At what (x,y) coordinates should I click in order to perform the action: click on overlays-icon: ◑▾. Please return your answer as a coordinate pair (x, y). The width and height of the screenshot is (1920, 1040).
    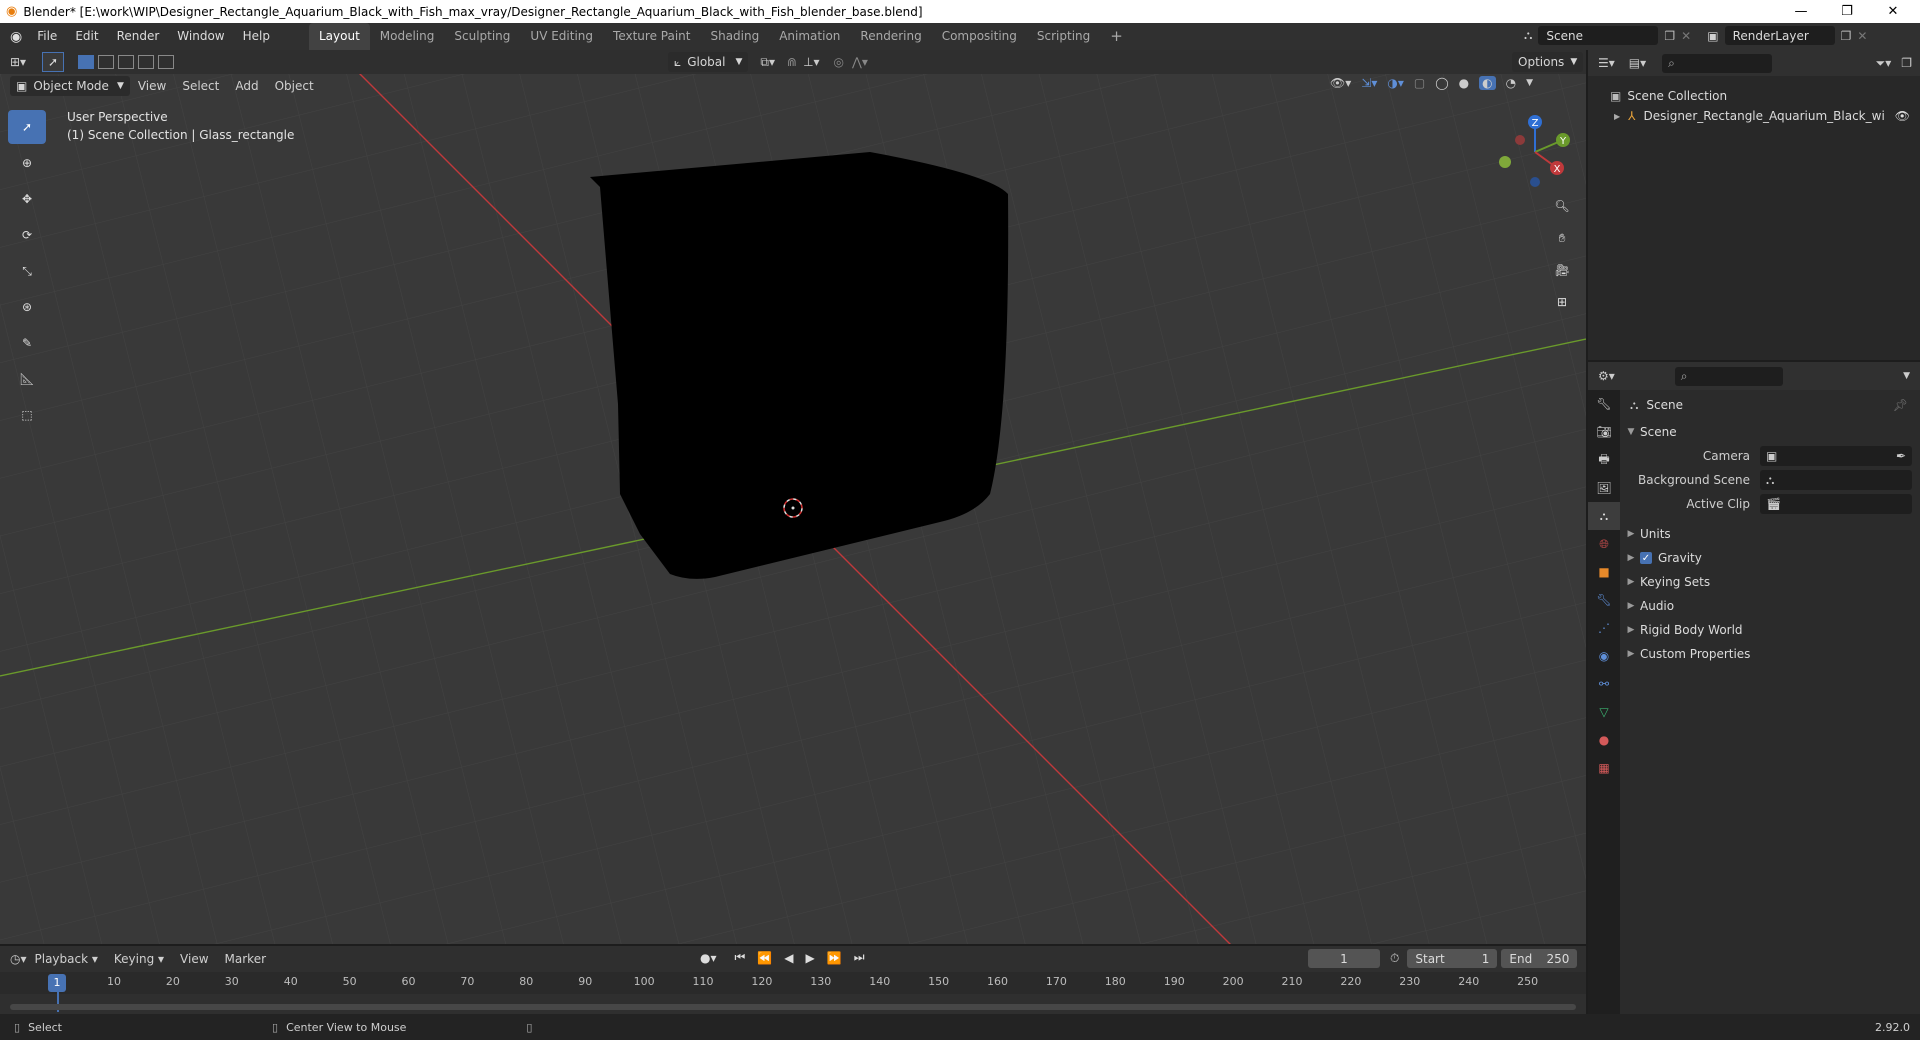
    Looking at the image, I should click on (1395, 83).